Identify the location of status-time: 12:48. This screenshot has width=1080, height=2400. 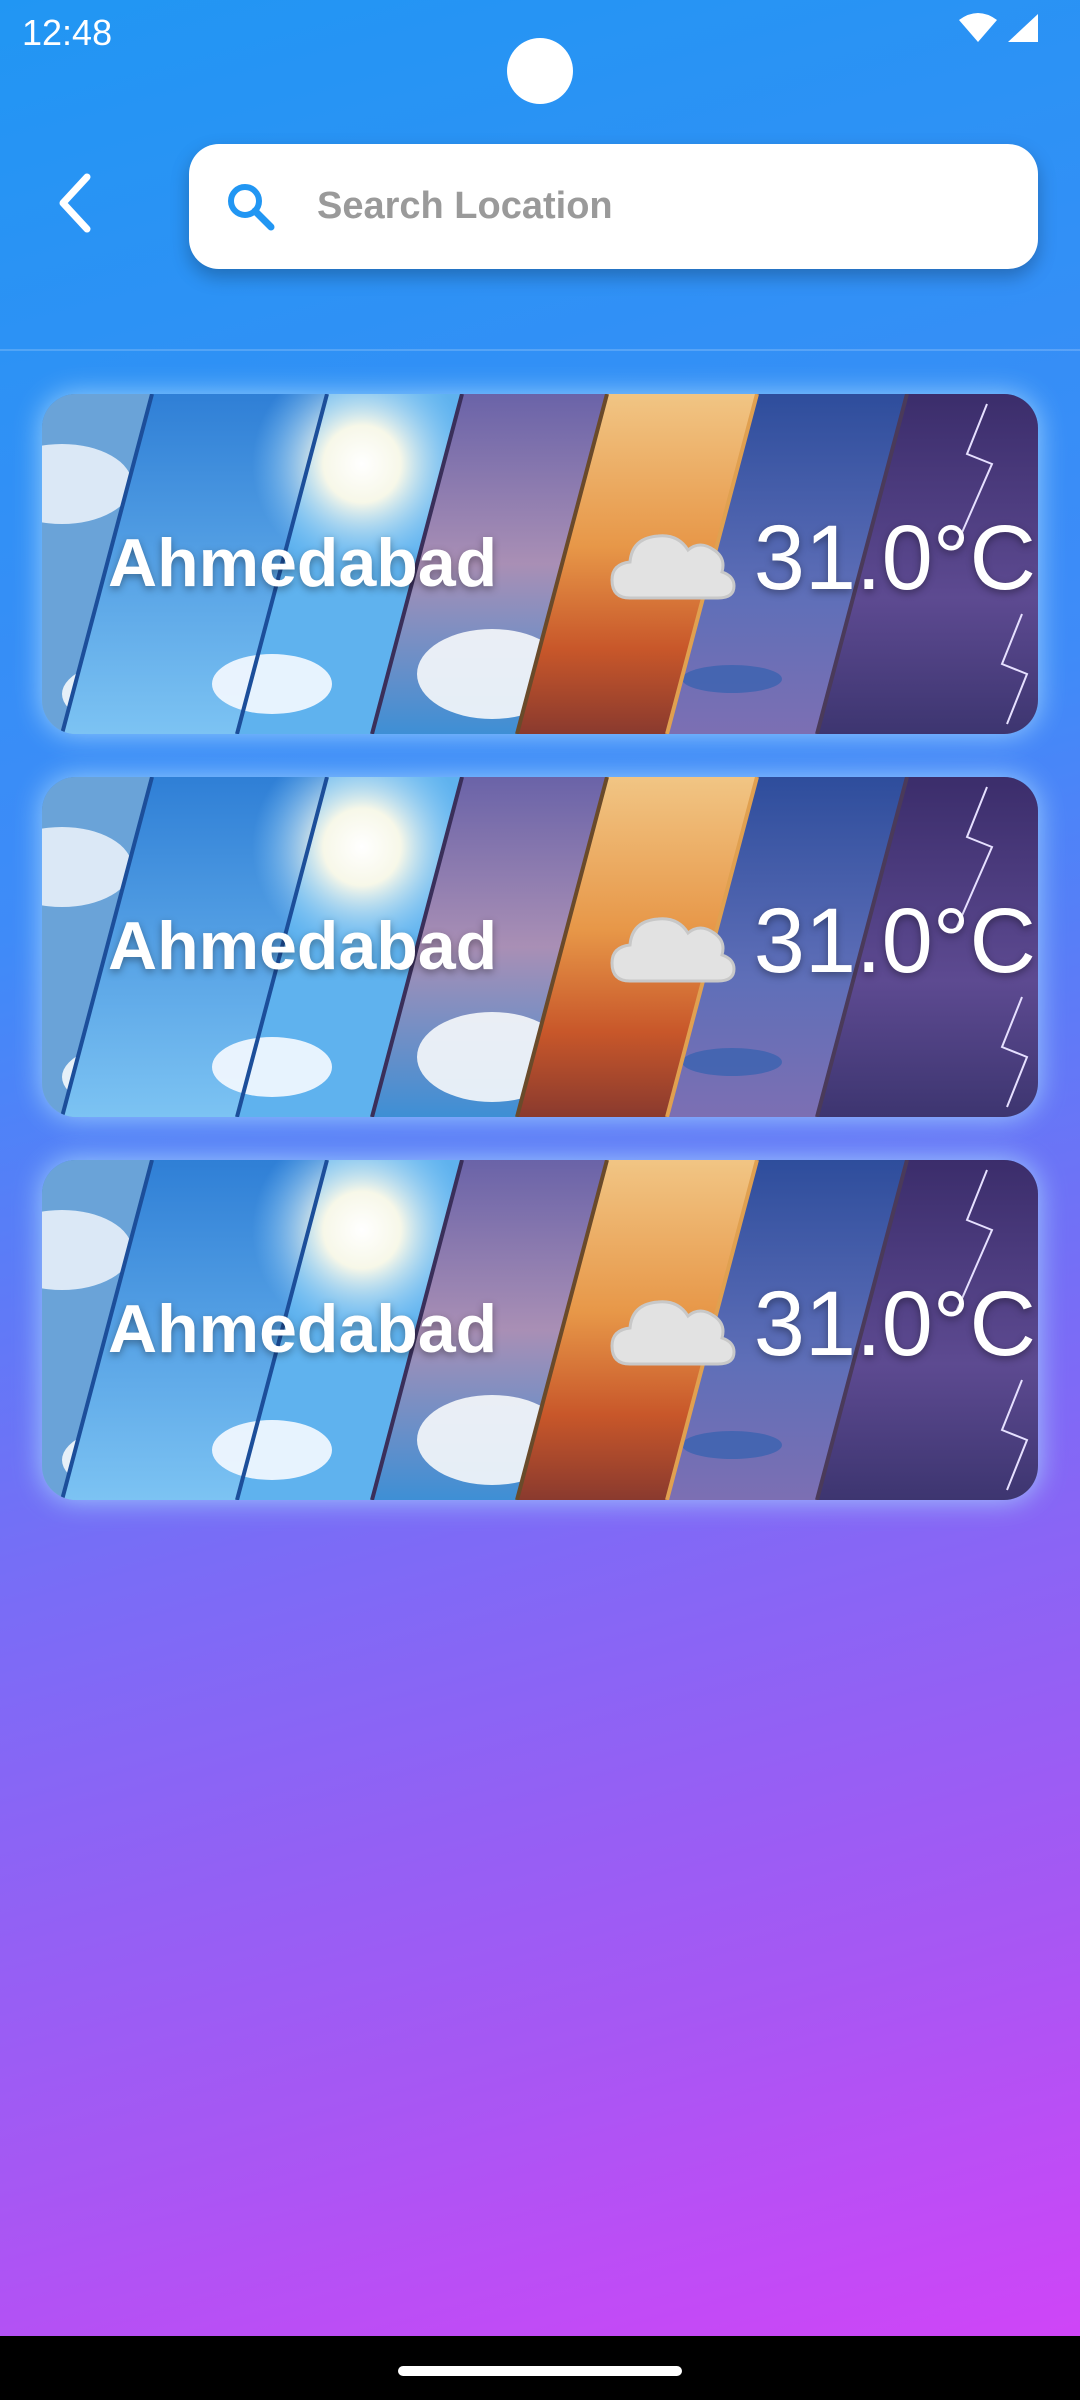
(67, 32).